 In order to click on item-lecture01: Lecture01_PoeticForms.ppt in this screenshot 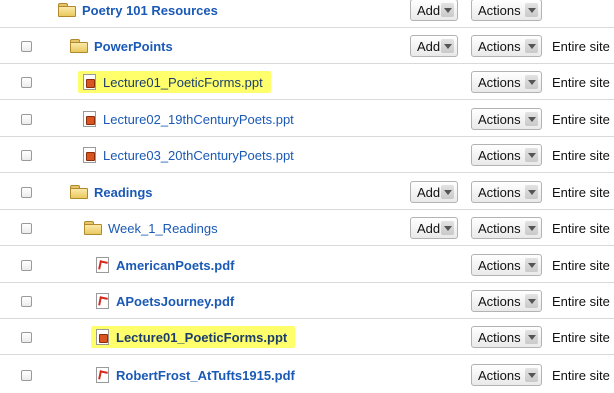, I will do `click(174, 82)`.